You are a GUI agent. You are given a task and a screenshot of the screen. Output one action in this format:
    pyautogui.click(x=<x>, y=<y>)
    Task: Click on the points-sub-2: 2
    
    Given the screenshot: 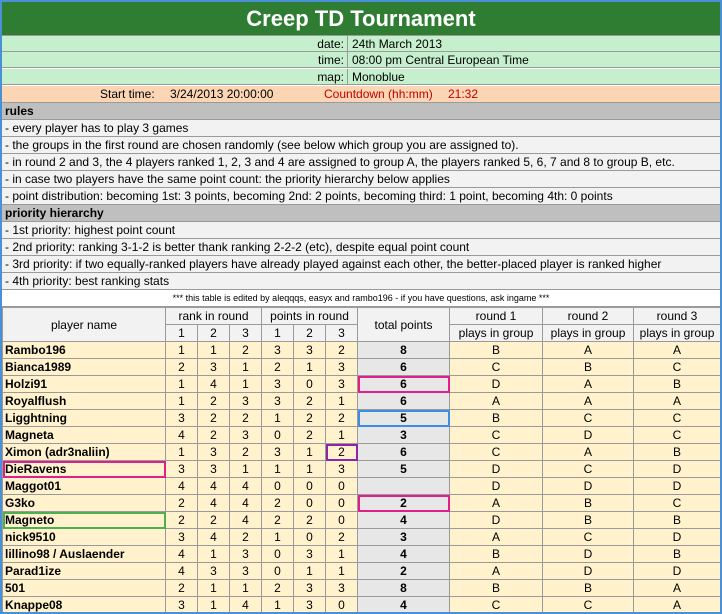 What is the action you would take?
    pyautogui.click(x=309, y=333)
    